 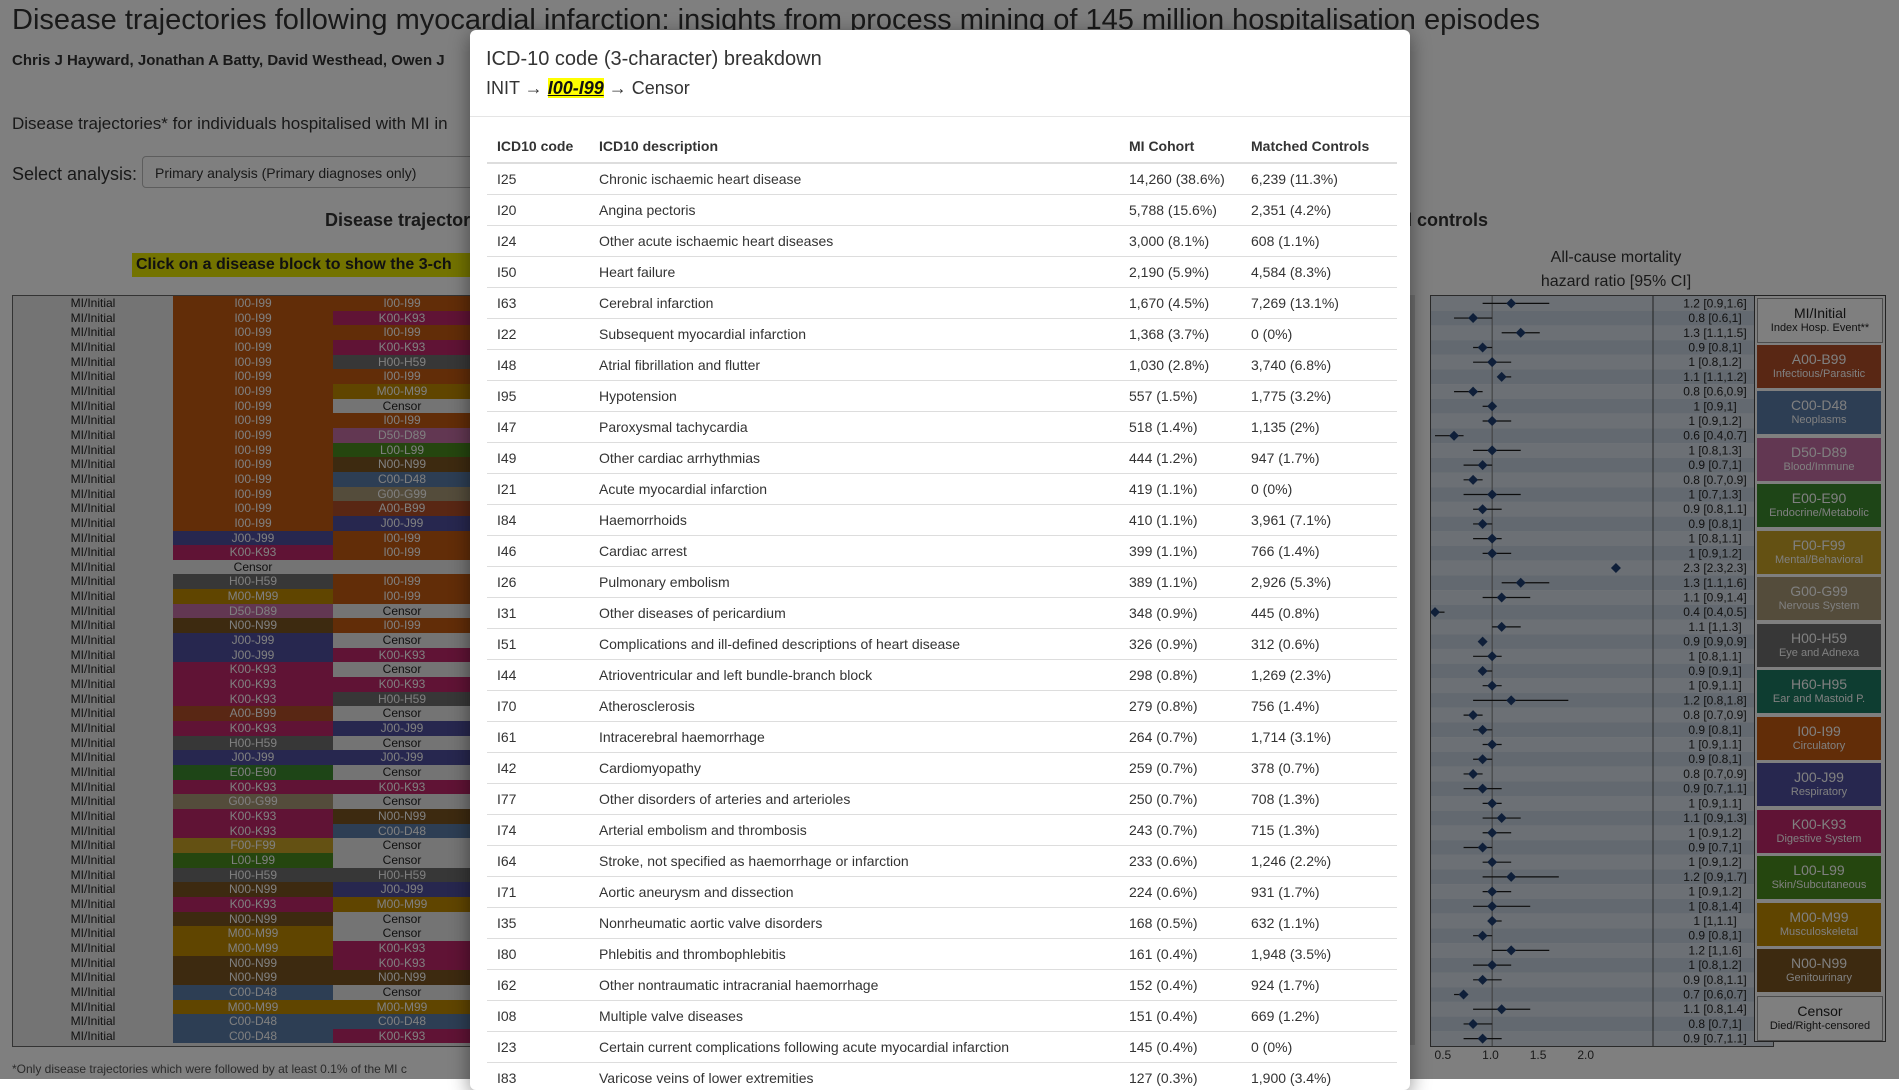 I want to click on icd-code-cell: I61, so click(x=538, y=737).